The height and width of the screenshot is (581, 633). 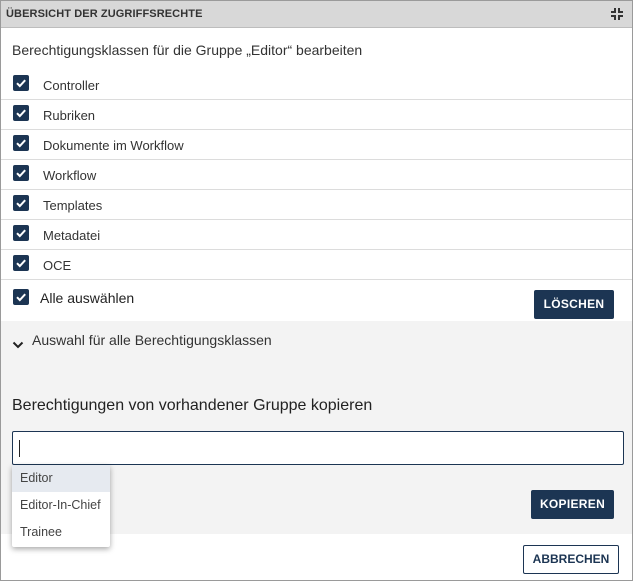 I want to click on permission-label: Dokumente im Workflow, so click(x=113, y=145).